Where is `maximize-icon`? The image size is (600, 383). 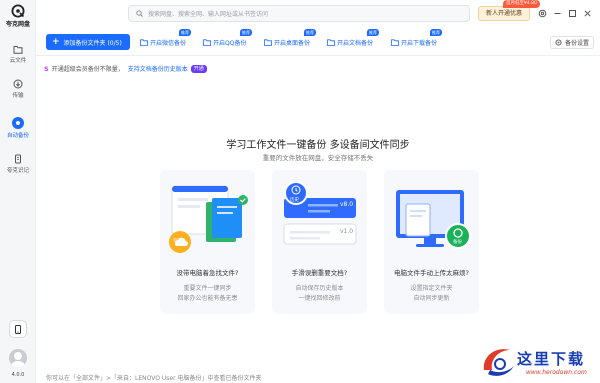 maximize-icon is located at coordinates (572, 13).